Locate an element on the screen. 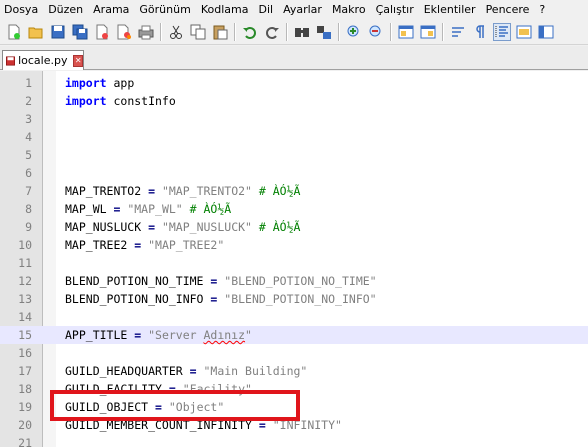 The width and height of the screenshot is (588, 447). code-line: 11 is located at coordinates (294, 263).